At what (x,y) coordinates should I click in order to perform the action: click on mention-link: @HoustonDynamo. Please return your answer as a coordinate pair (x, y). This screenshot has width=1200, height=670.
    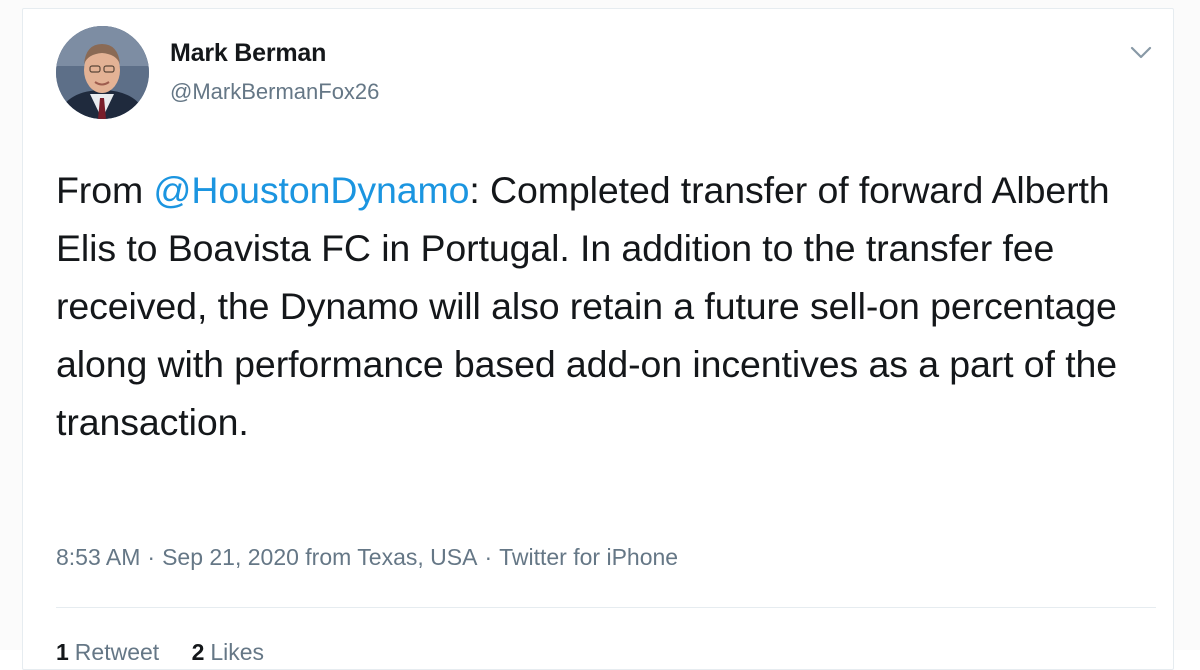
    Looking at the image, I should click on (311, 190).